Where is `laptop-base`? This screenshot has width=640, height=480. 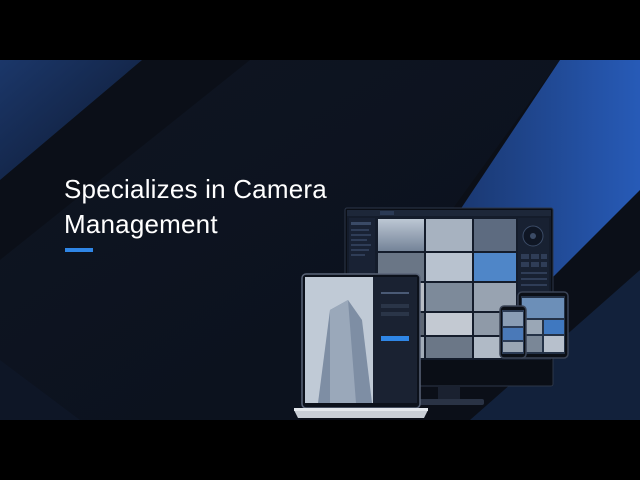 laptop-base is located at coordinates (361, 414).